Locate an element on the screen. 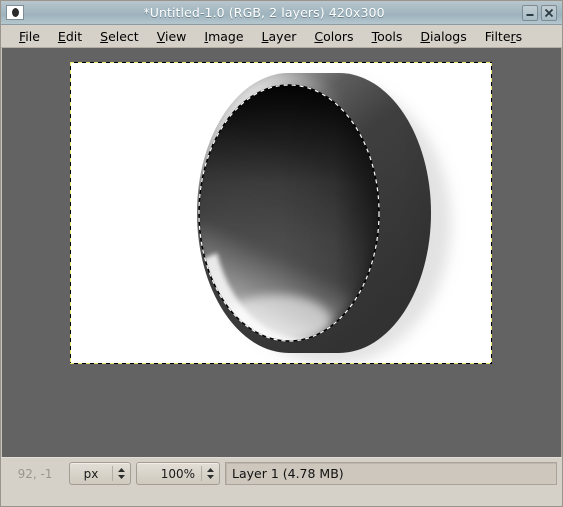 Image resolution: width=563 pixels, height=507 pixels. menu-view-post: iew is located at coordinates (176, 36).